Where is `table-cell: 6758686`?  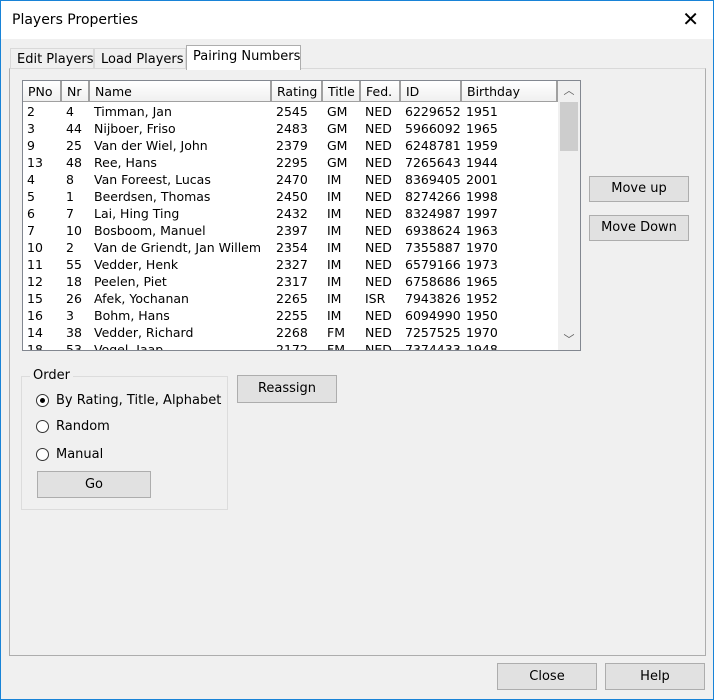 table-cell: 6758686 is located at coordinates (433, 281).